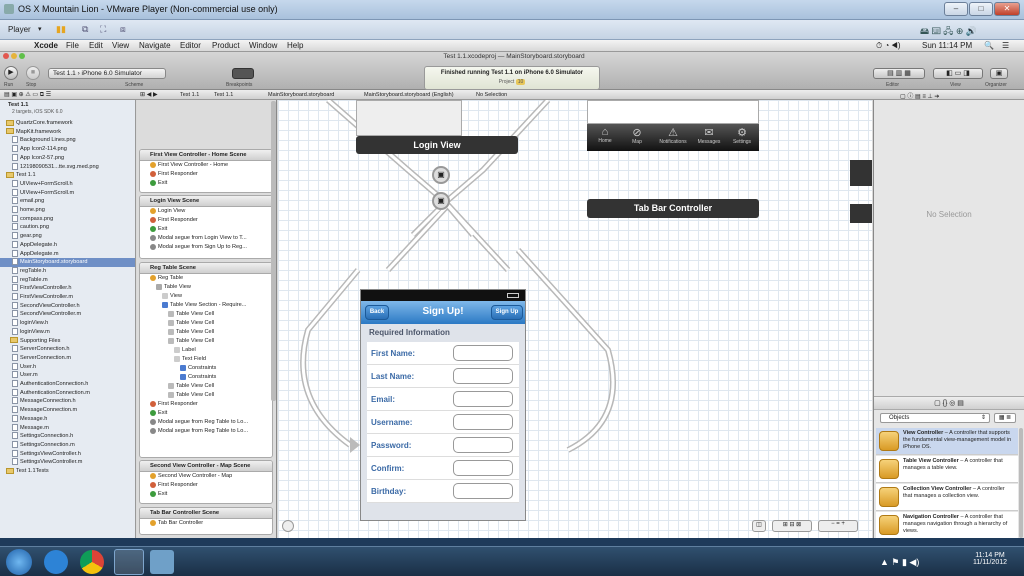 This screenshot has height=576, width=1024. What do you see at coordinates (226, 45) in the screenshot?
I see `menu-product: Product` at bounding box center [226, 45].